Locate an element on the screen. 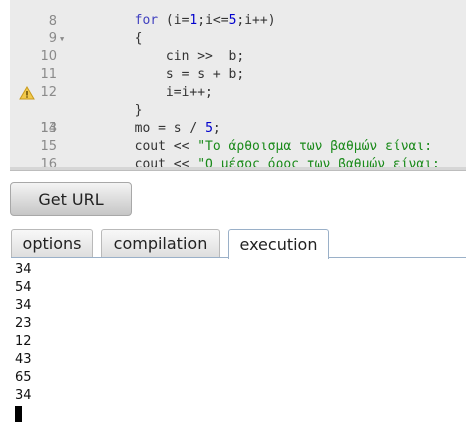 The width and height of the screenshot is (466, 432). code-text: mo = s / 5; is located at coordinates (146, 128).